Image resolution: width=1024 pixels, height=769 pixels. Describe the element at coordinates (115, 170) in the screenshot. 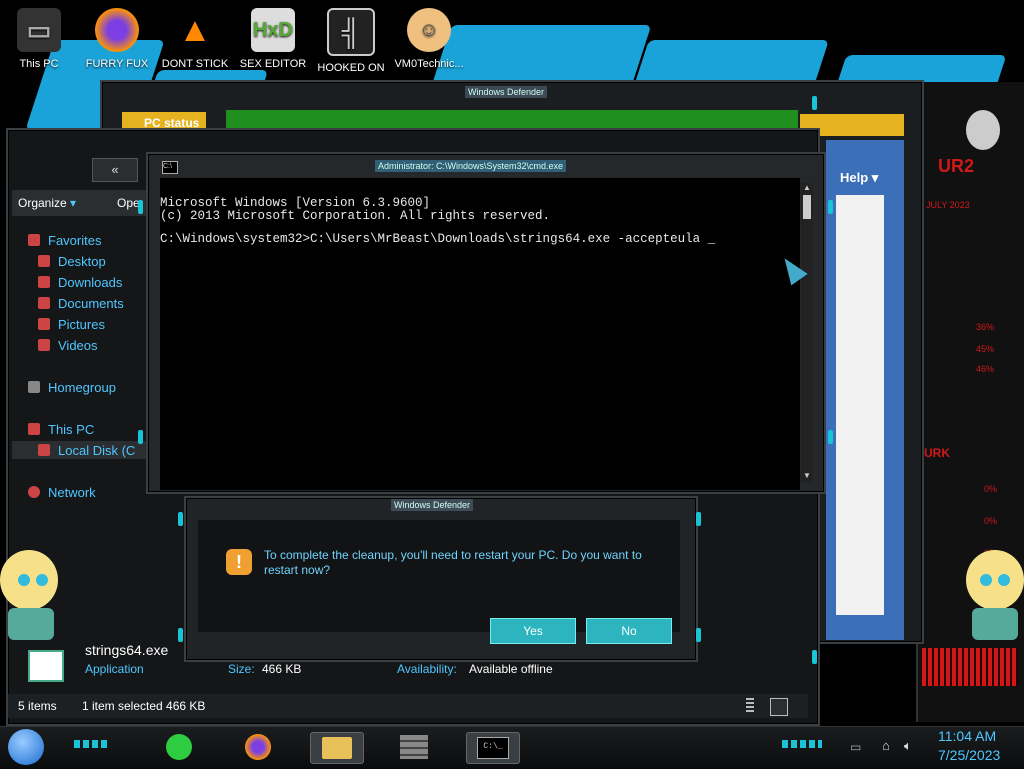

I see `back-button: «` at that location.